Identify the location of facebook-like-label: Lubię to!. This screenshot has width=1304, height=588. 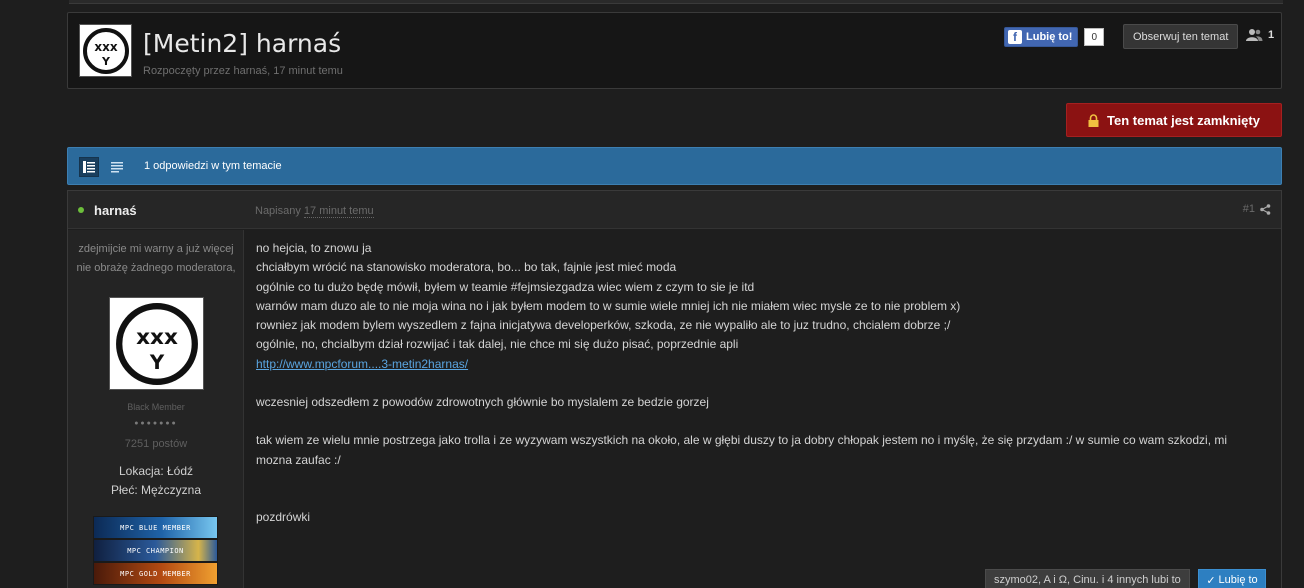
(1049, 37).